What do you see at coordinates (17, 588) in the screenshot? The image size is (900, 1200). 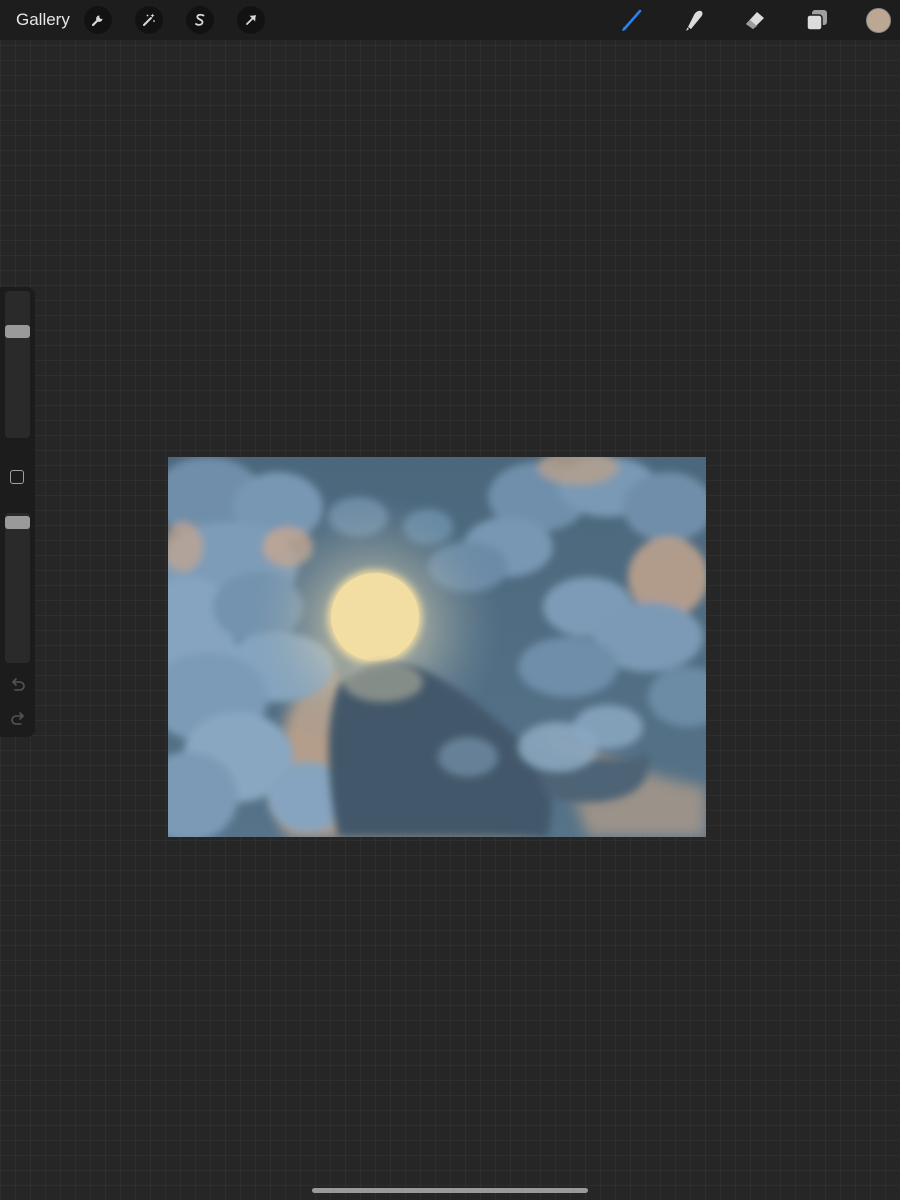 I see `opacity-slider` at bounding box center [17, 588].